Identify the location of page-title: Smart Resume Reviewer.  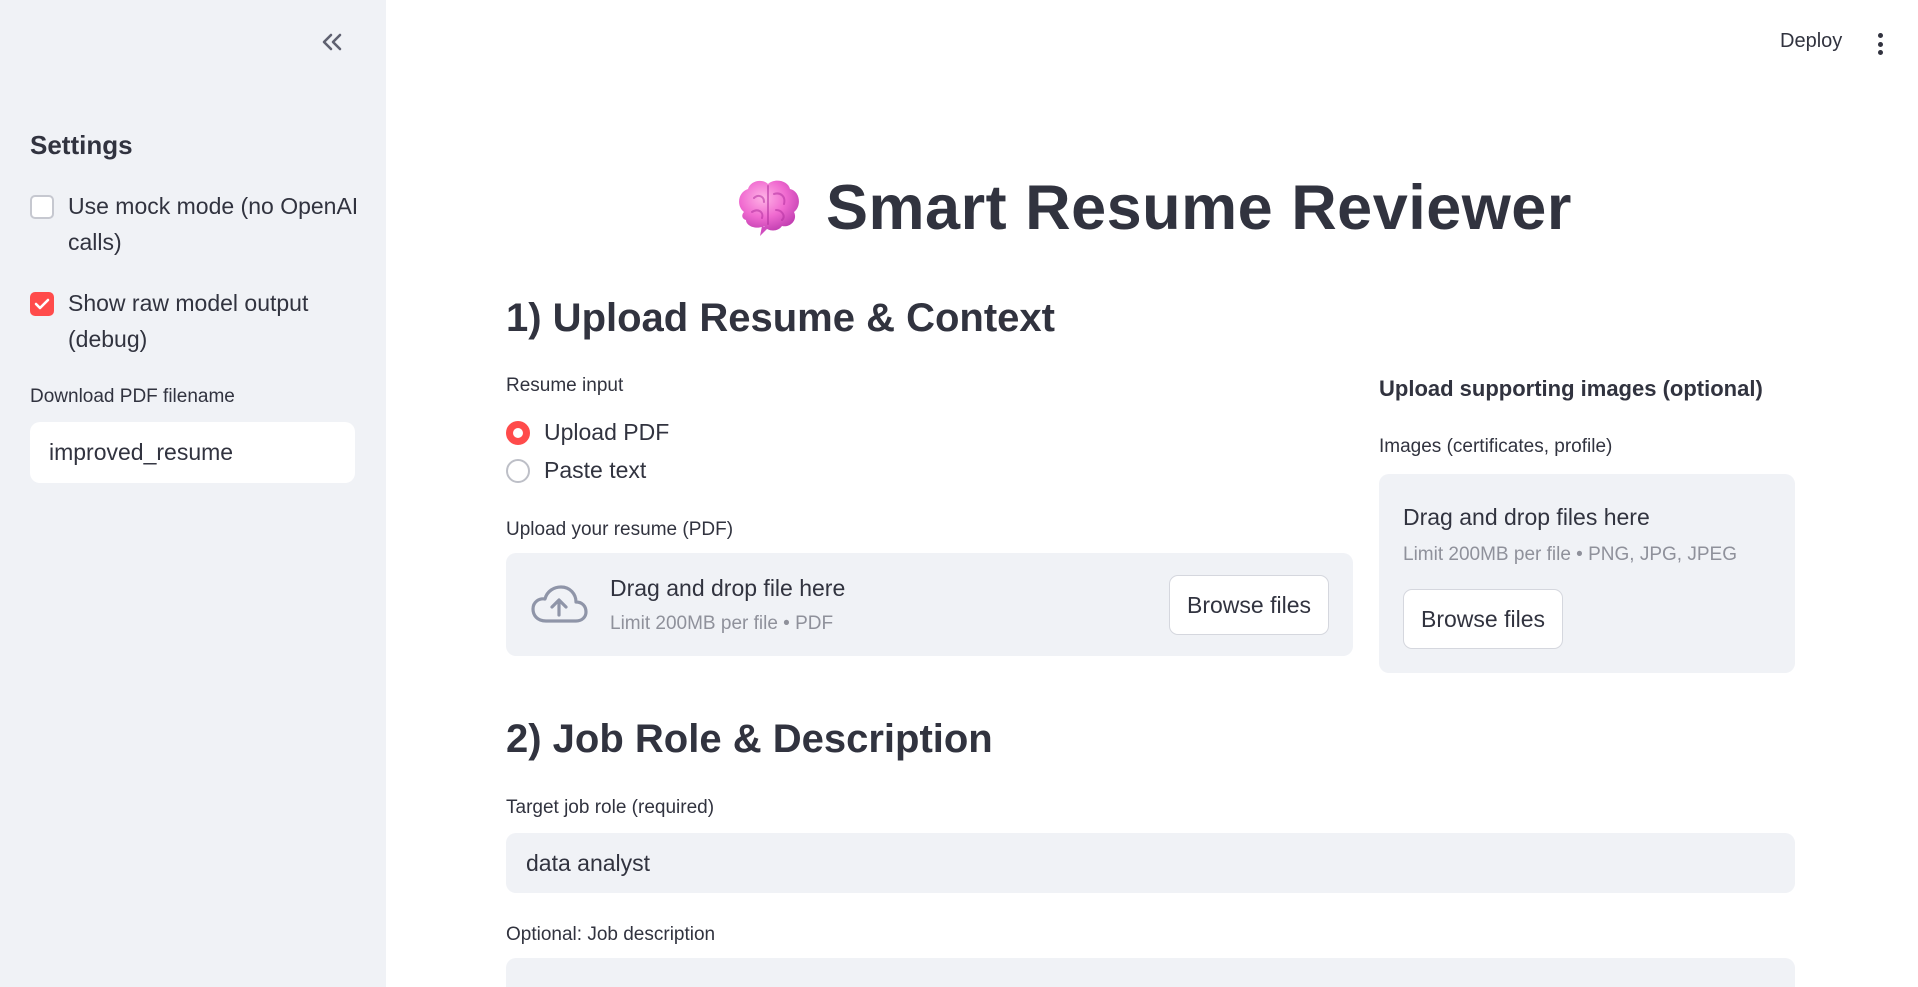
(1153, 208).